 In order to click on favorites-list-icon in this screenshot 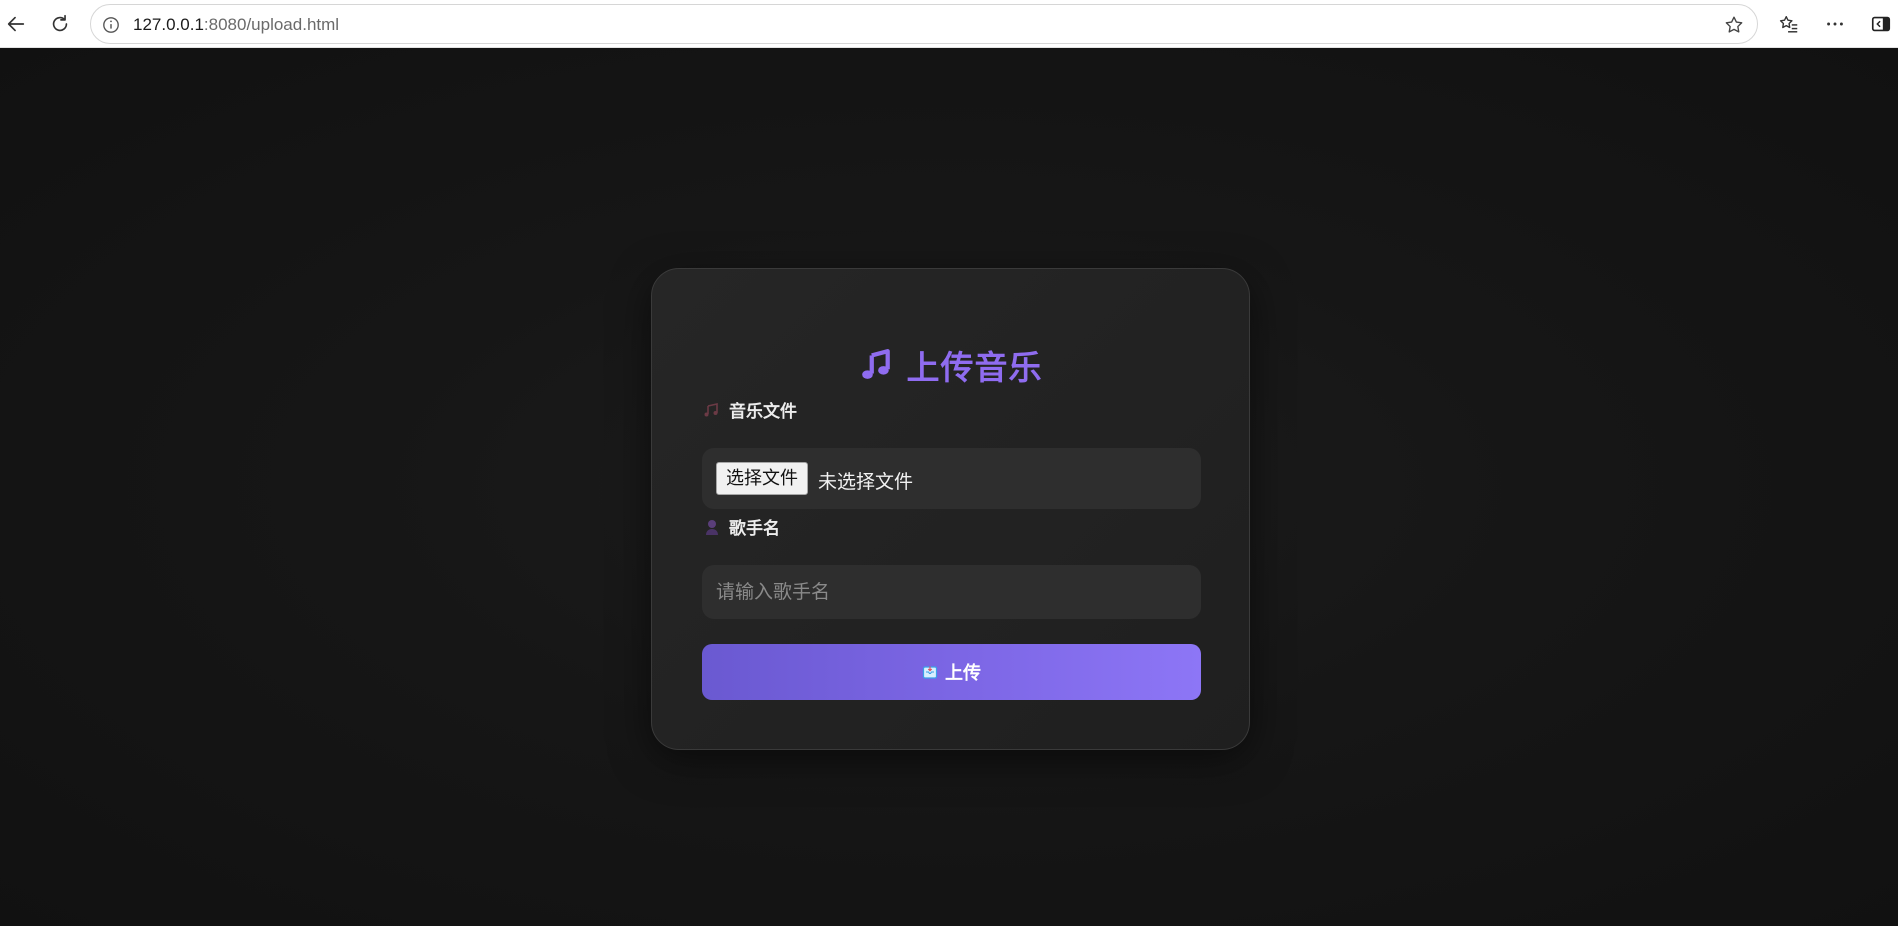, I will do `click(1788, 24)`.